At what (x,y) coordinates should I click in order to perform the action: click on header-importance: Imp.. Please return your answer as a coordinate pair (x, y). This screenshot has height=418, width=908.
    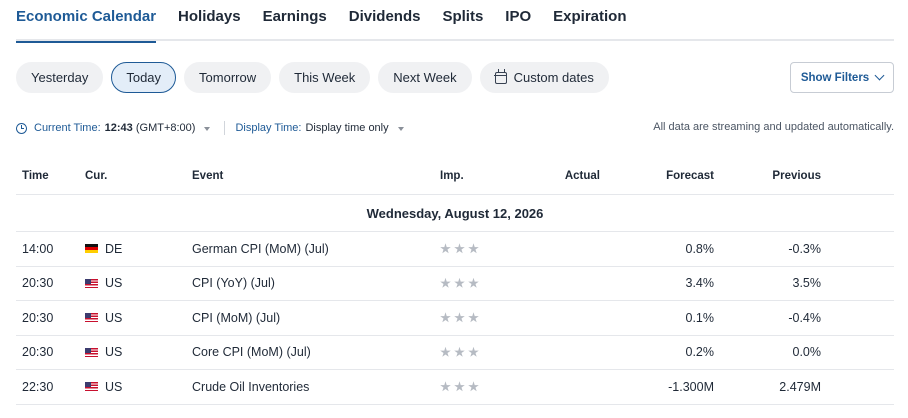
    Looking at the image, I should click on (452, 175).